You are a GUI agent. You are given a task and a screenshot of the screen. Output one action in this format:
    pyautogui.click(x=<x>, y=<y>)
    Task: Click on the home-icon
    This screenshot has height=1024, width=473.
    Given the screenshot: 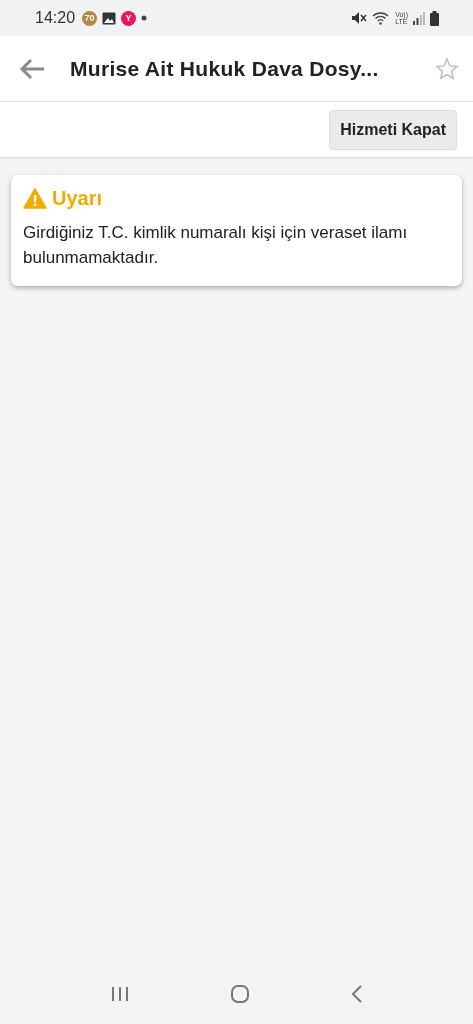 What is the action you would take?
    pyautogui.click(x=239, y=994)
    